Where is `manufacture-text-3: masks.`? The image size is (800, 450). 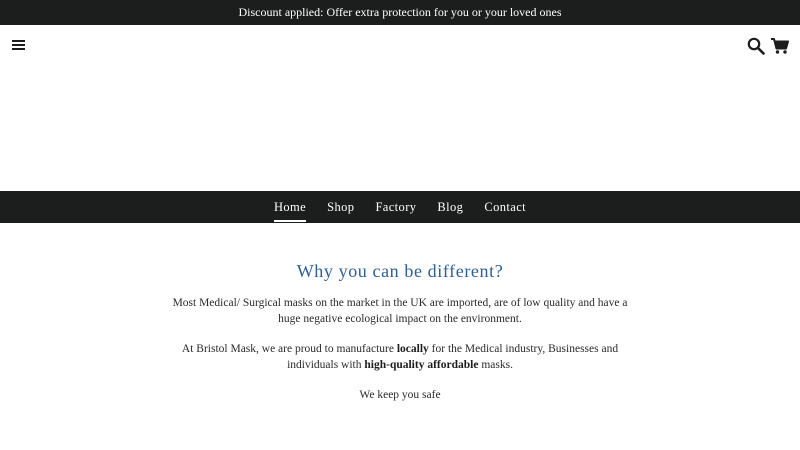 manufacture-text-3: masks. is located at coordinates (495, 365).